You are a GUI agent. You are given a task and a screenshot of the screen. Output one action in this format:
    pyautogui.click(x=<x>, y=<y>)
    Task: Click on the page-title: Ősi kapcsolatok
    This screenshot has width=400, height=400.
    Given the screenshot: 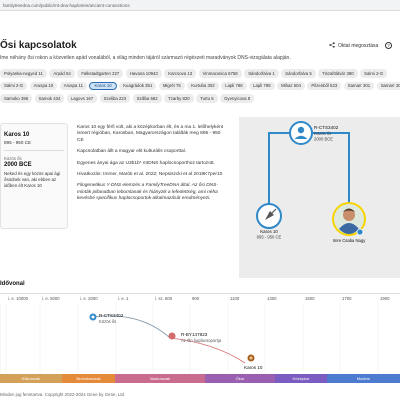 What is the action you would take?
    pyautogui.click(x=38, y=45)
    